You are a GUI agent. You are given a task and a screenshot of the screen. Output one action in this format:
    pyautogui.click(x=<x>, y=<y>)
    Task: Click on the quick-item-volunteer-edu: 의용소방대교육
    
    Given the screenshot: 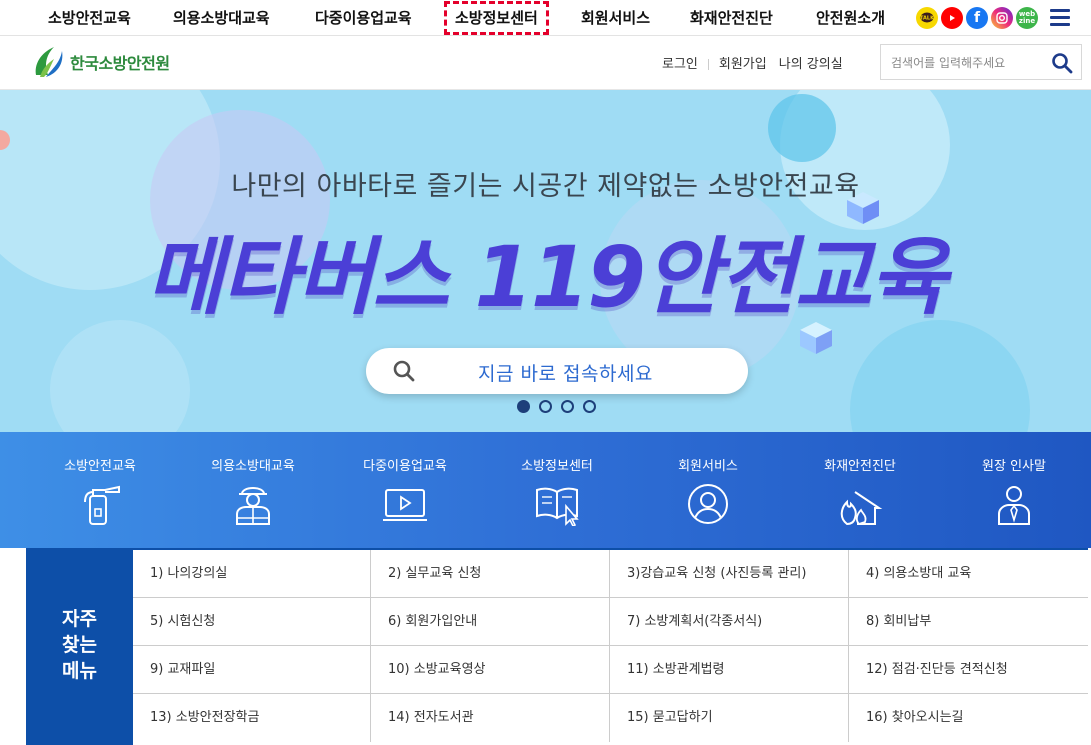 What is the action you would take?
    pyautogui.click(x=253, y=490)
    